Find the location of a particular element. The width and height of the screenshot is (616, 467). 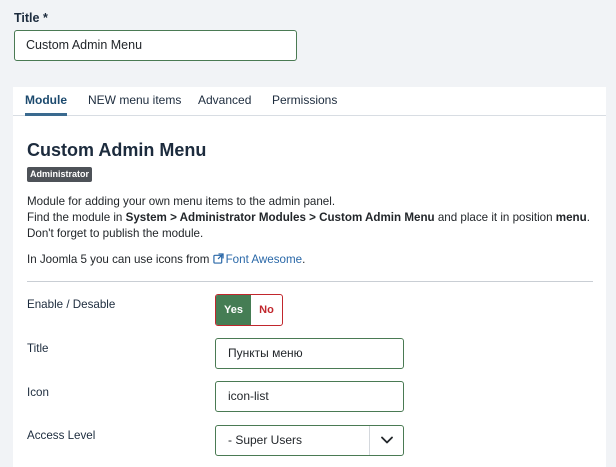

access-level-select: - Super Users is located at coordinates (309, 440).